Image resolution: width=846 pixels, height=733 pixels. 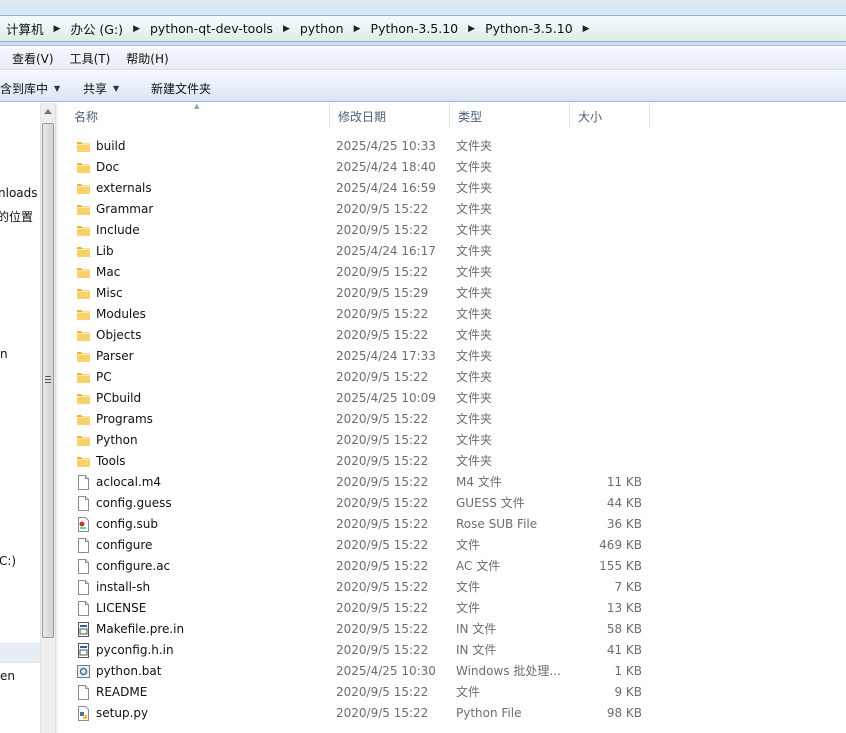 I want to click on file-name: pyconfig.h.in, so click(x=135, y=650).